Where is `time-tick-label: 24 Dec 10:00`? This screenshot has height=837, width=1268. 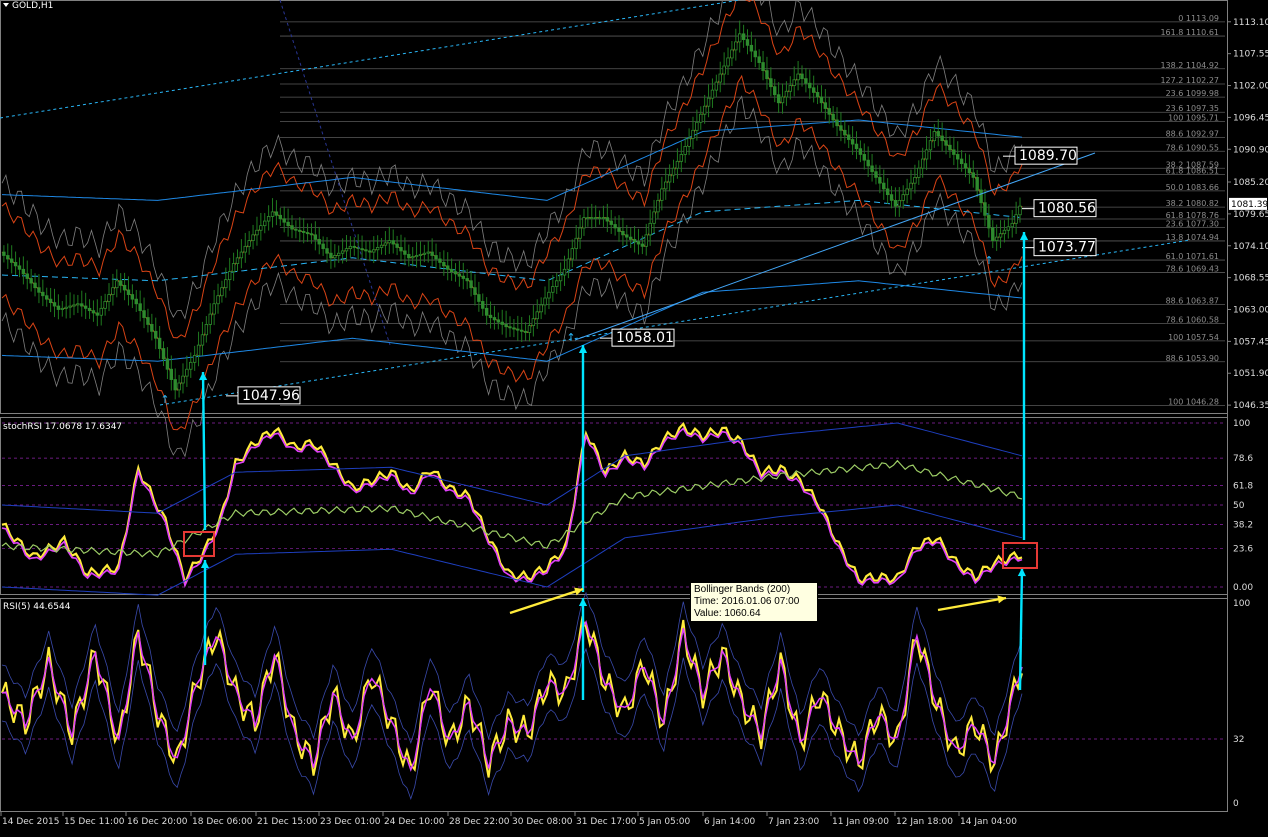
time-tick-label: 24 Dec 10:00 is located at coordinates (414, 822).